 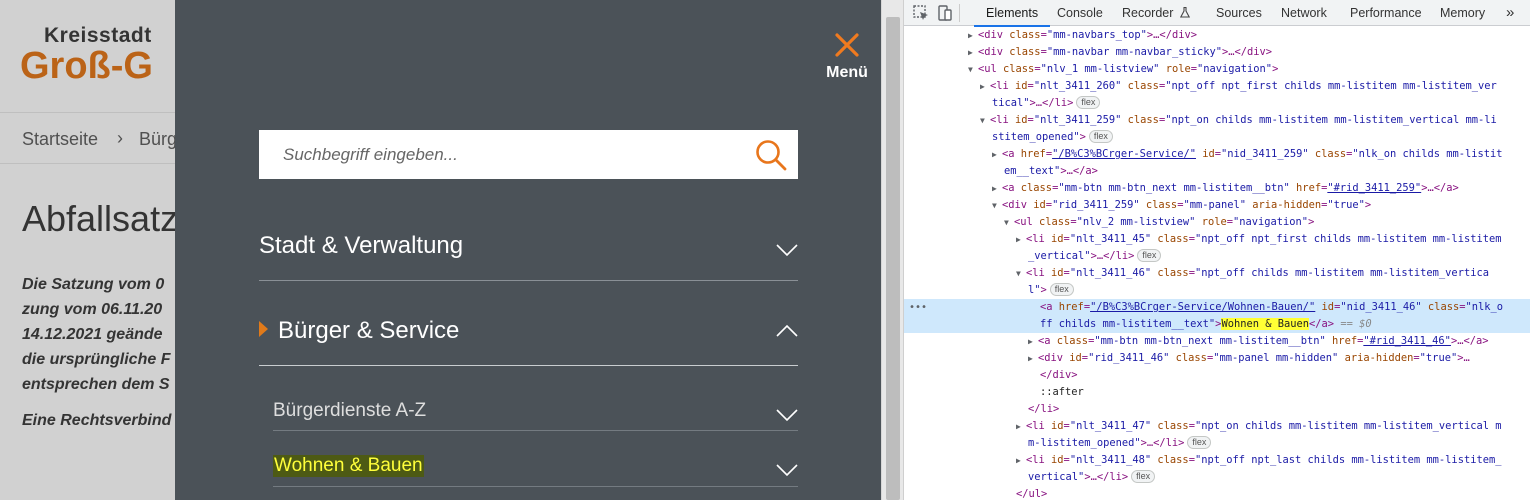 What do you see at coordinates (1217, 137) in the screenshot?
I see `dom-node-continuation: stitem_opened"> flex` at bounding box center [1217, 137].